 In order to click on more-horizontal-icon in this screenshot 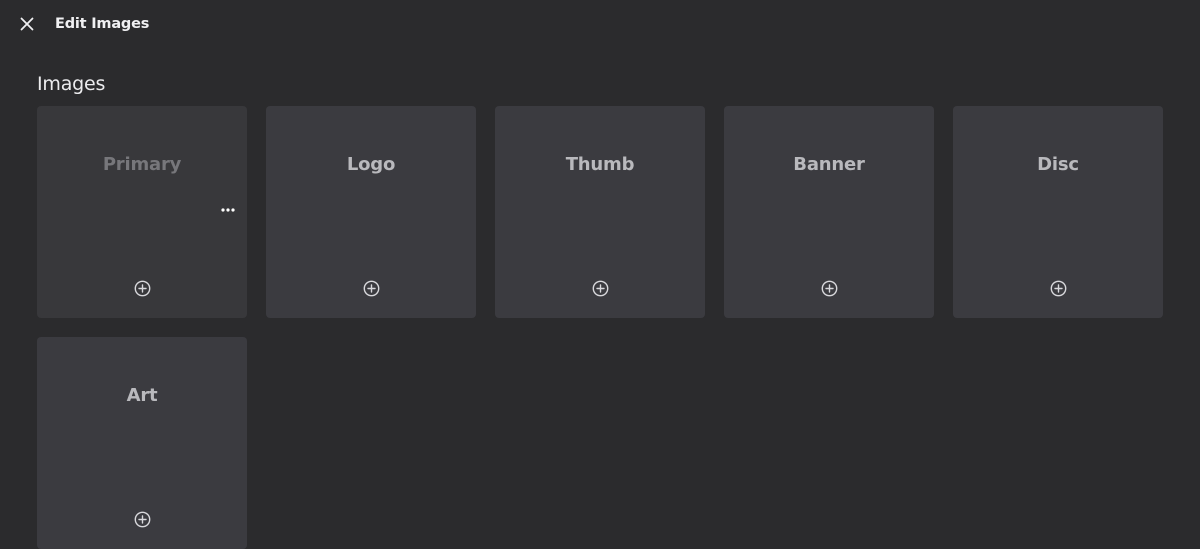, I will do `click(228, 206)`.